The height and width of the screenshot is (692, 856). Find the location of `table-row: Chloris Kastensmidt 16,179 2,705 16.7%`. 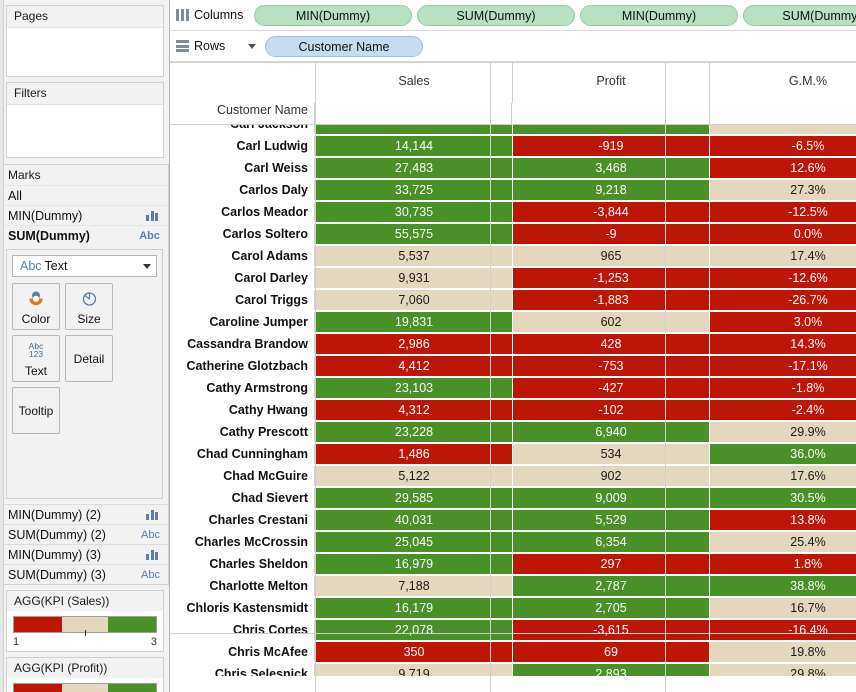

table-row: Chloris Kastensmidt 16,179 2,705 16.7% is located at coordinates (513, 608).